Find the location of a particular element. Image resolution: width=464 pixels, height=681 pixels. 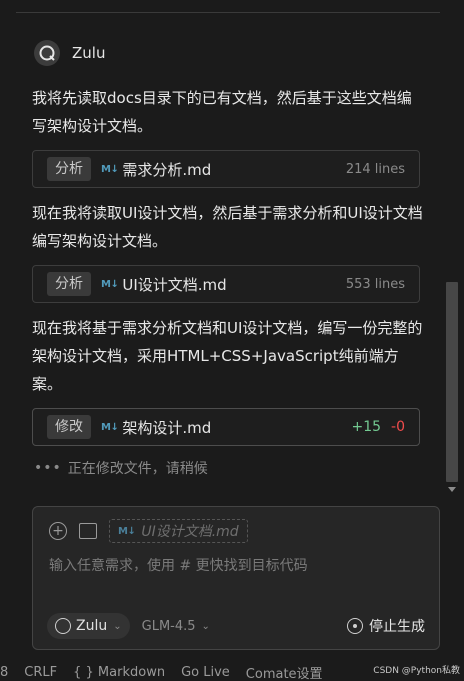

loading-dots-icon: ••• is located at coordinates (48, 468).